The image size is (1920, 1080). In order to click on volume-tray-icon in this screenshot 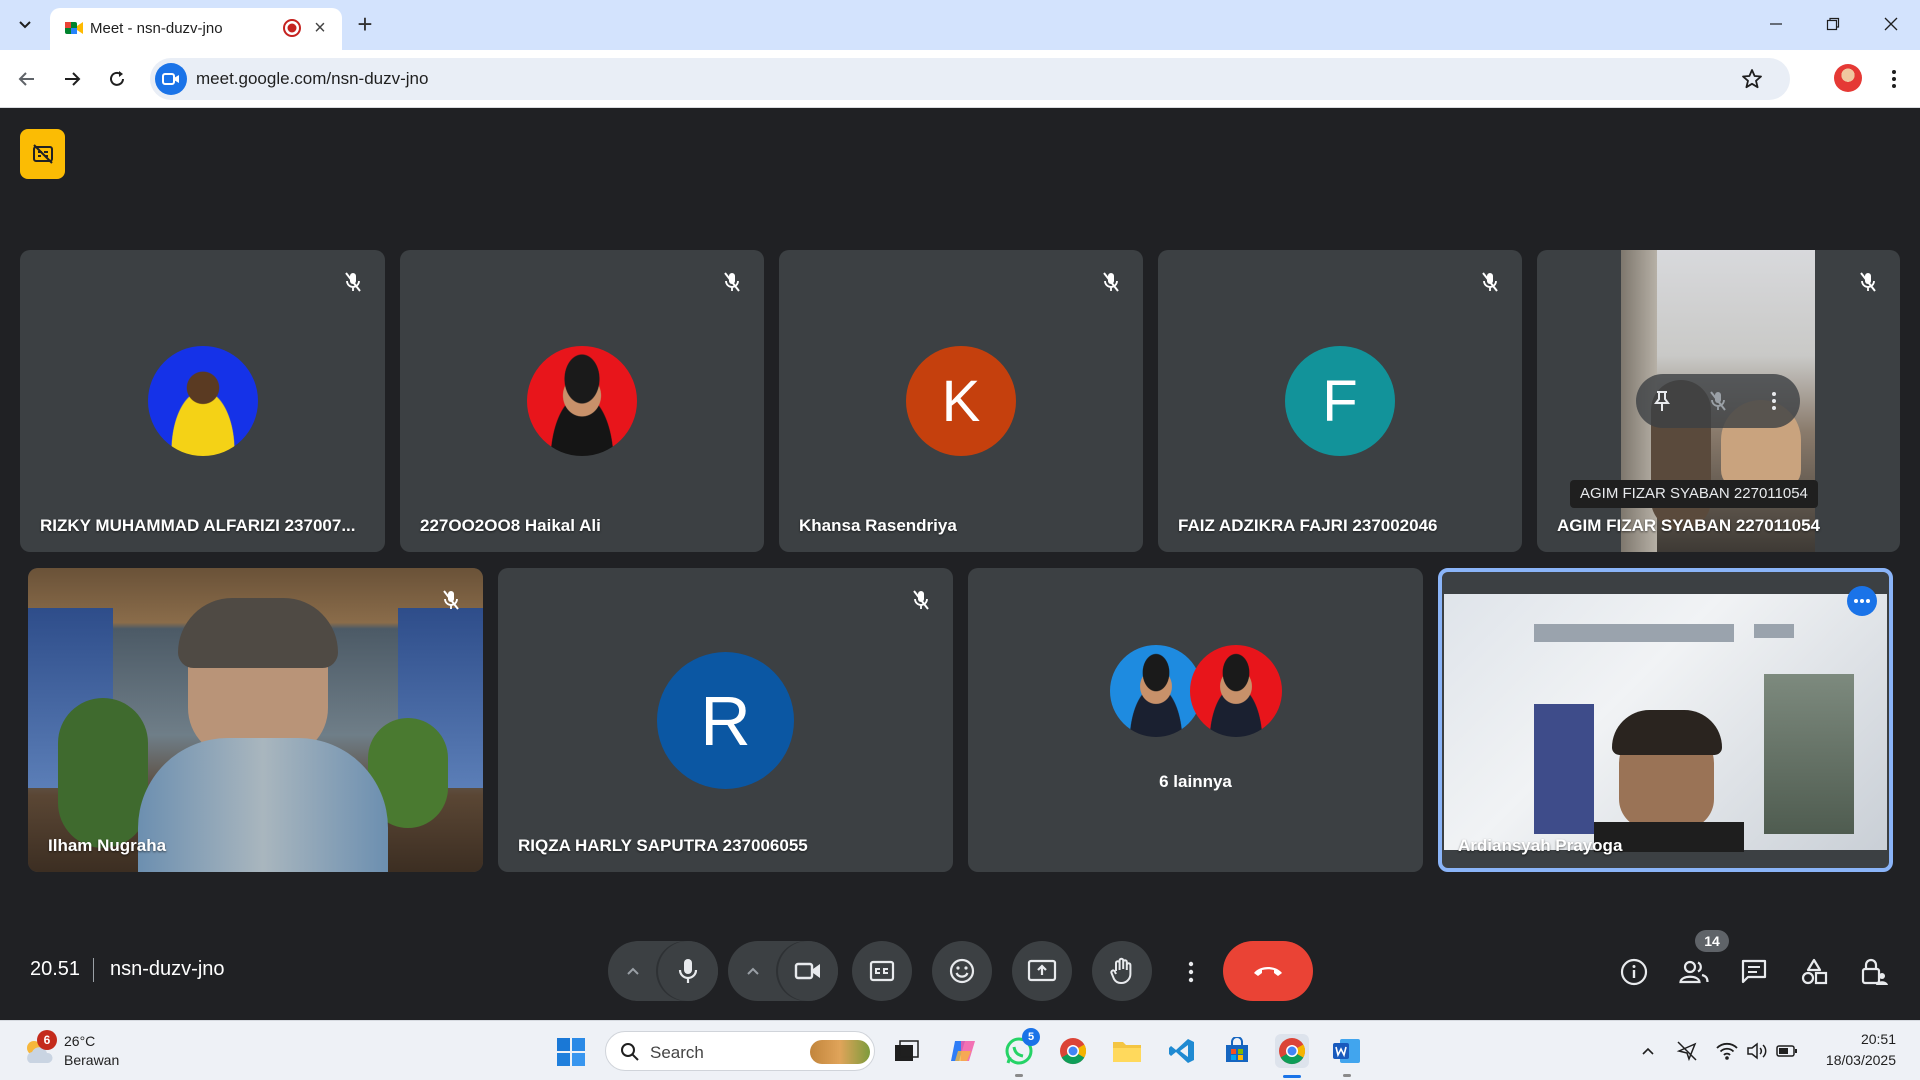, I will do `click(1757, 1051)`.